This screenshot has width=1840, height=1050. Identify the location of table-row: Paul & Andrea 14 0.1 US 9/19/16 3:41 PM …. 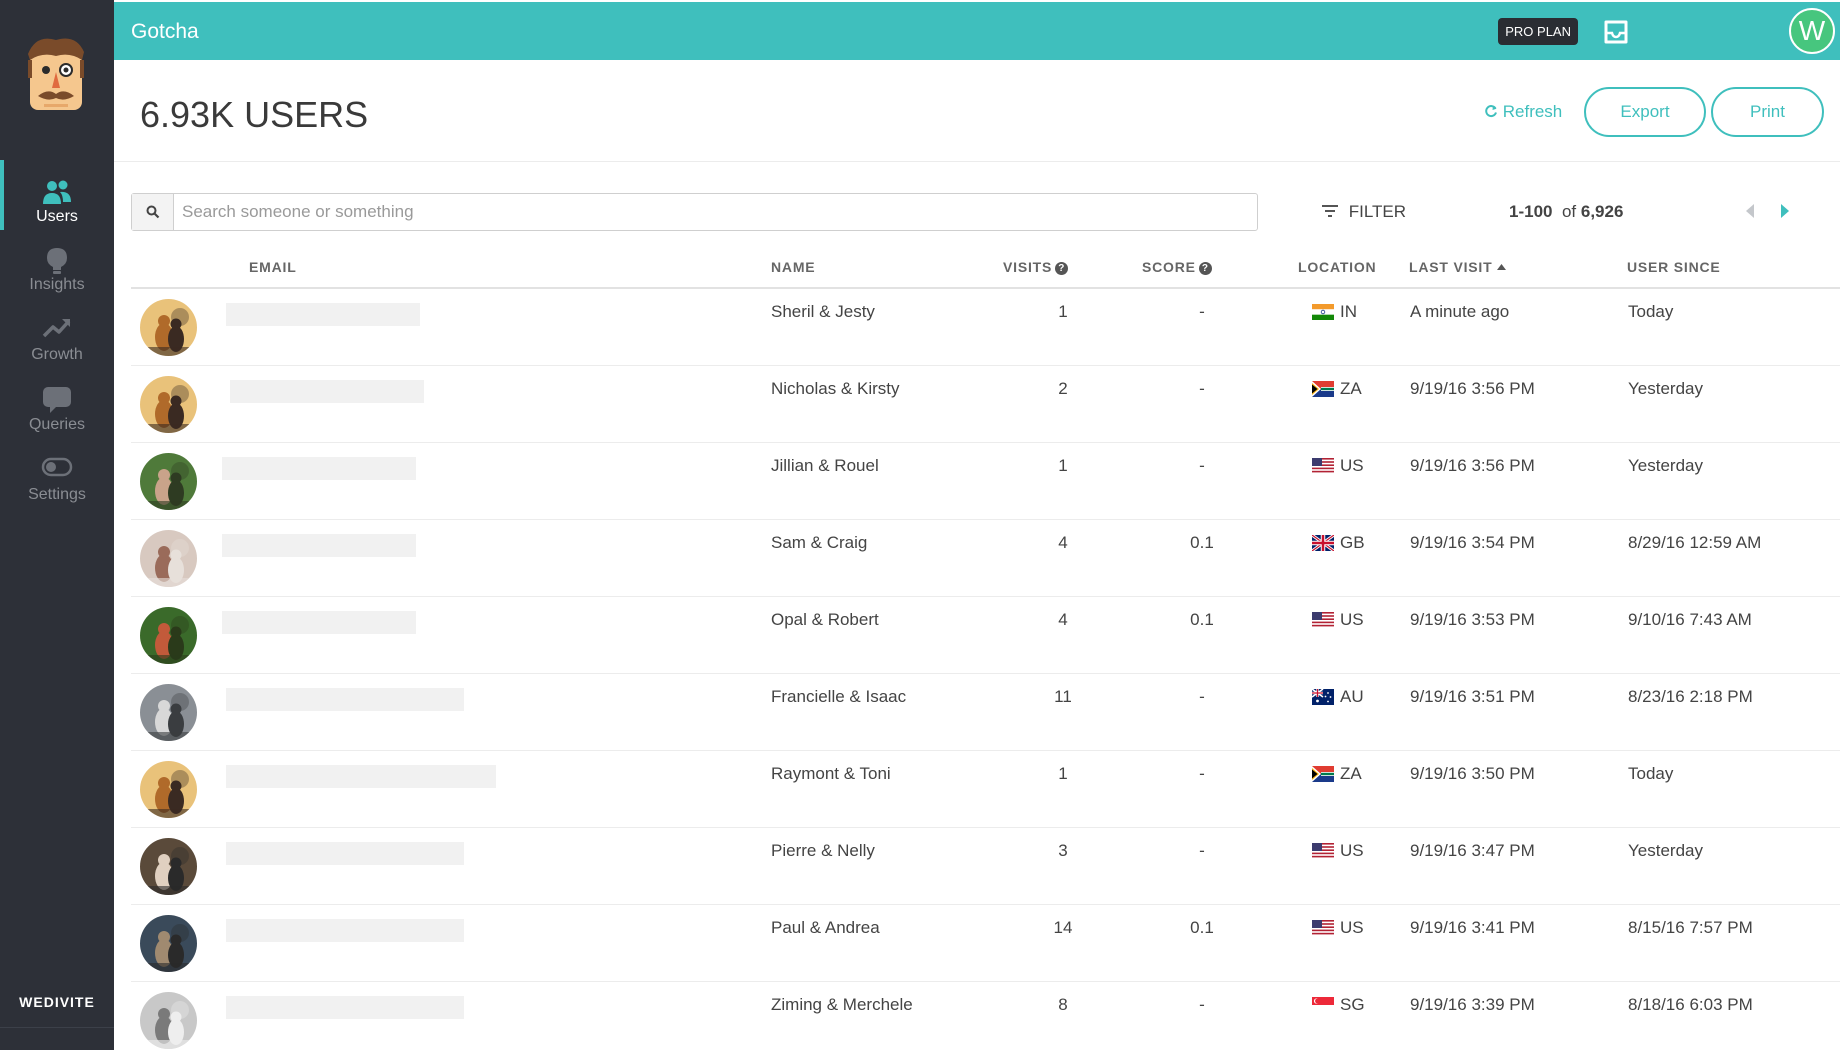
(985, 943).